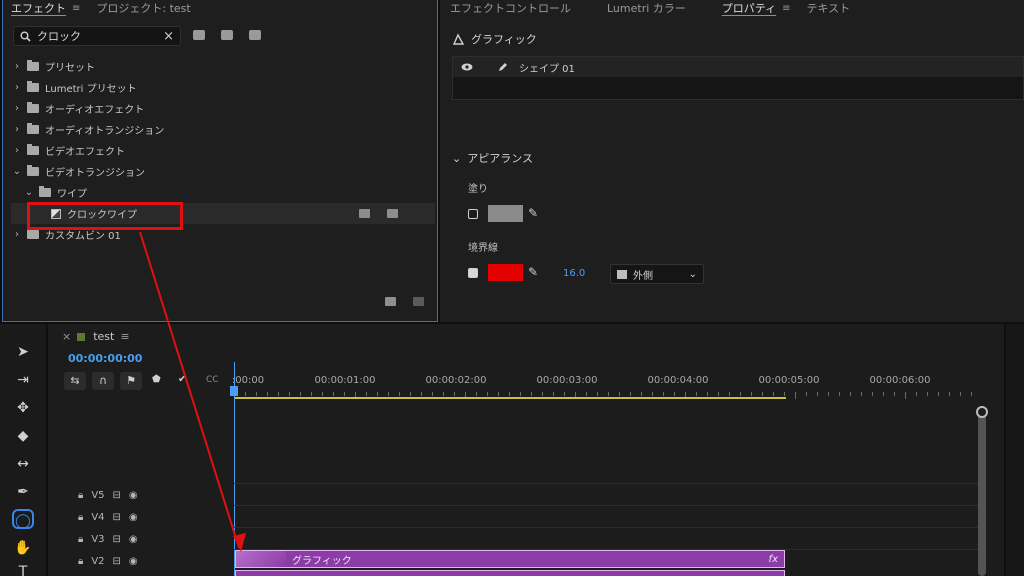  What do you see at coordinates (192, 391) in the screenshot?
I see `annotation-arrow` at bounding box center [192, 391].